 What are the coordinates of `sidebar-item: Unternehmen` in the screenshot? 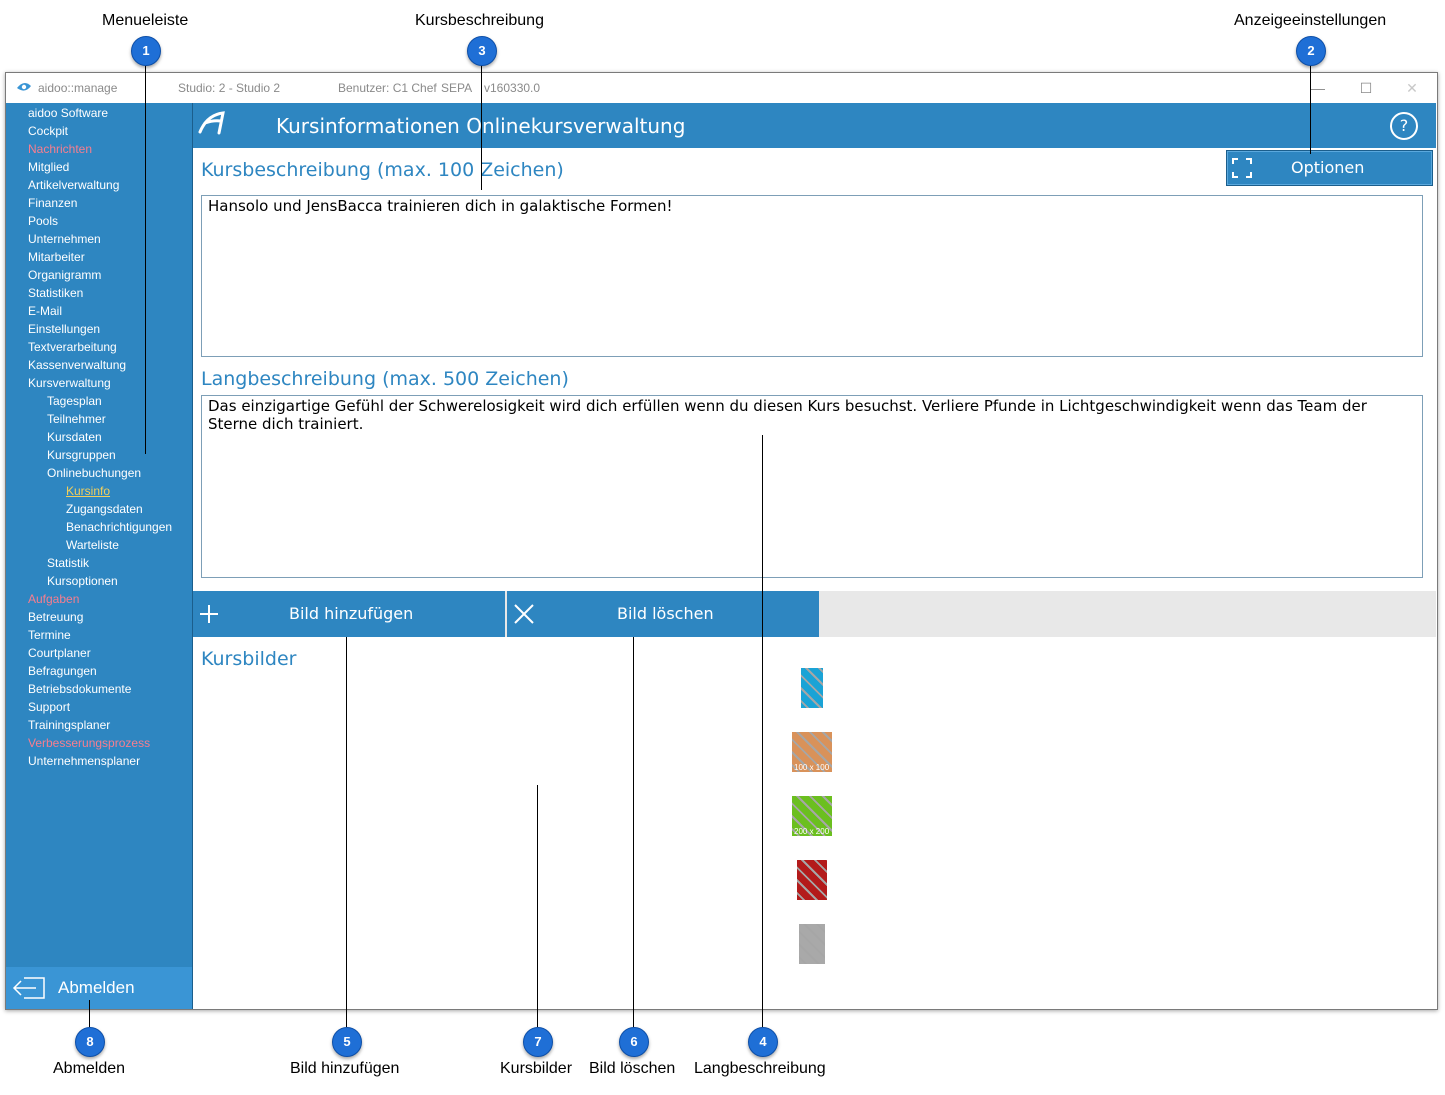 It's located at (64, 239).